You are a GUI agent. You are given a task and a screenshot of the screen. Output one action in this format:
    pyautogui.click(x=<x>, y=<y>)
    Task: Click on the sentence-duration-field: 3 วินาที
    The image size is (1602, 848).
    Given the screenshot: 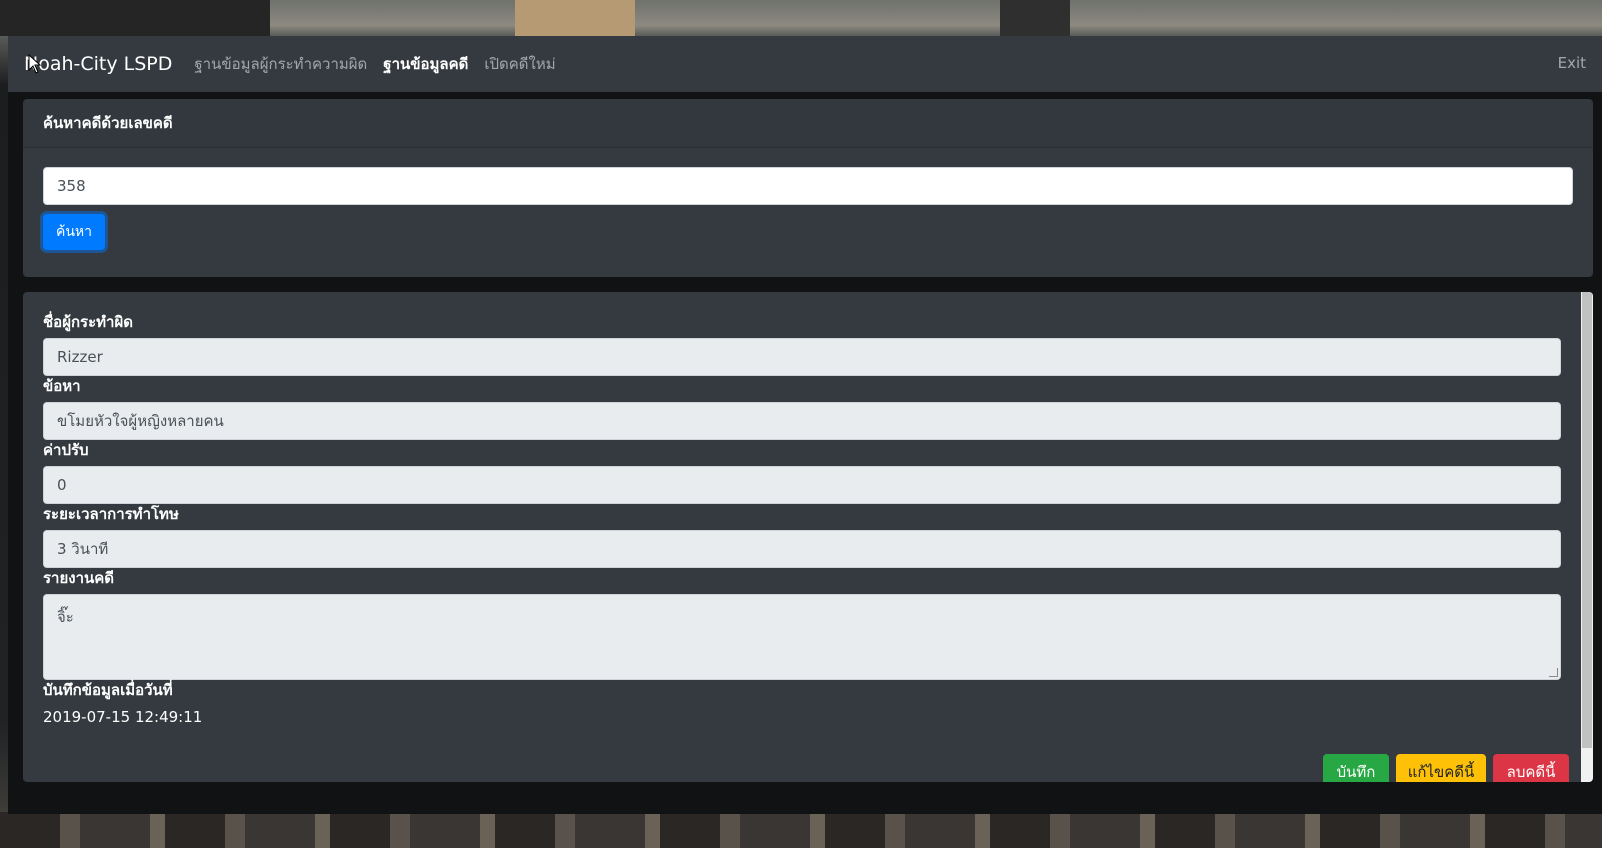 What is the action you would take?
    pyautogui.click(x=802, y=549)
    